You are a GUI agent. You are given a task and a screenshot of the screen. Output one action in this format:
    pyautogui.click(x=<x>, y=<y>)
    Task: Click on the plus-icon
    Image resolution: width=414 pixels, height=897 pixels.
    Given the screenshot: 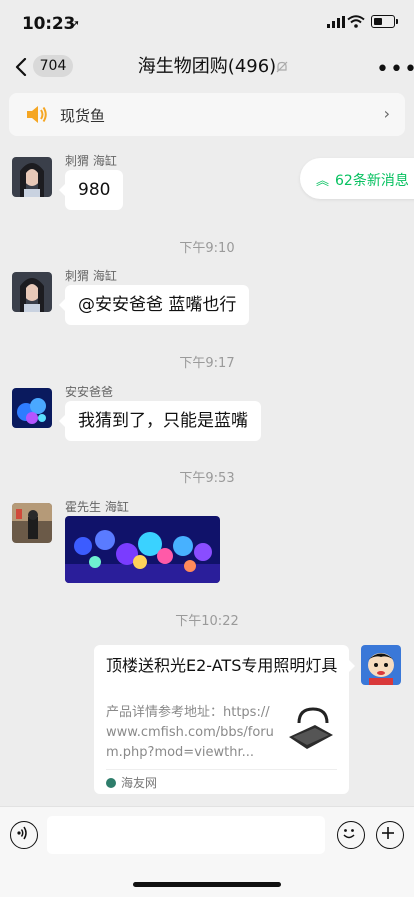 What is the action you would take?
    pyautogui.click(x=390, y=835)
    